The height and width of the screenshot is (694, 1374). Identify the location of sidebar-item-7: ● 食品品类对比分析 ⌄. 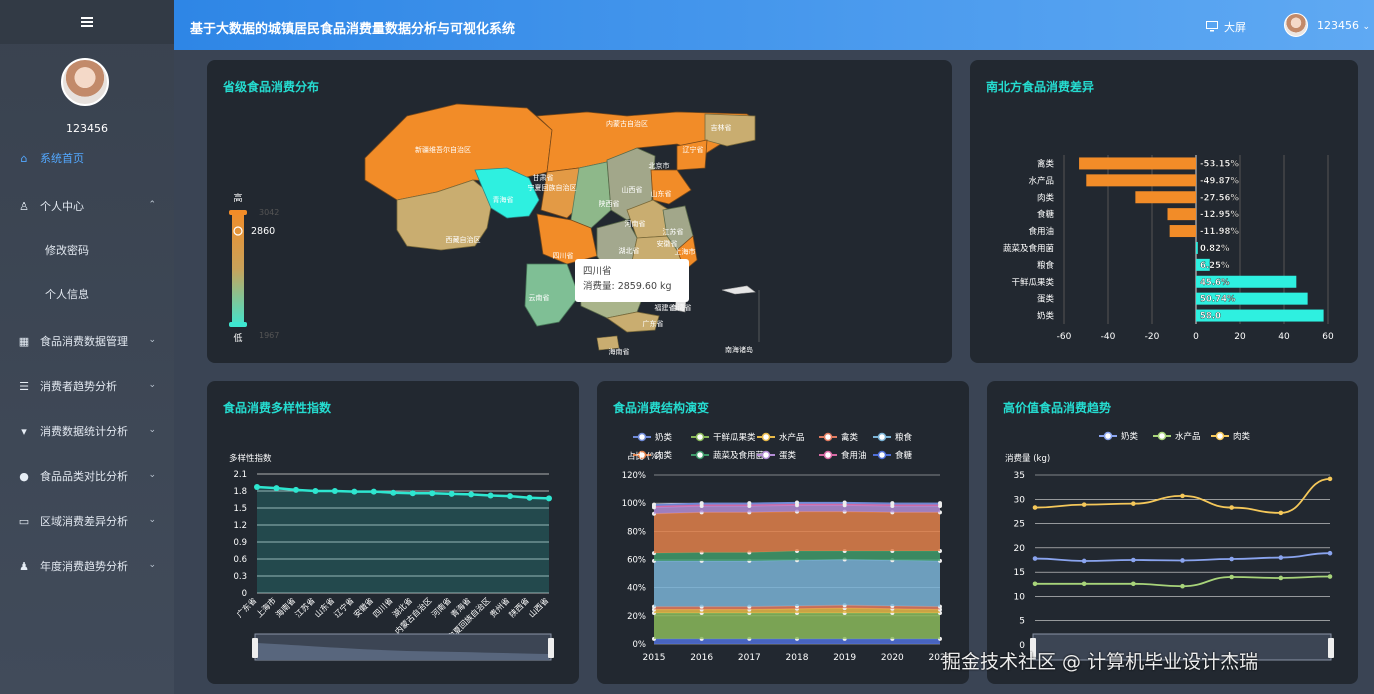
(87, 476).